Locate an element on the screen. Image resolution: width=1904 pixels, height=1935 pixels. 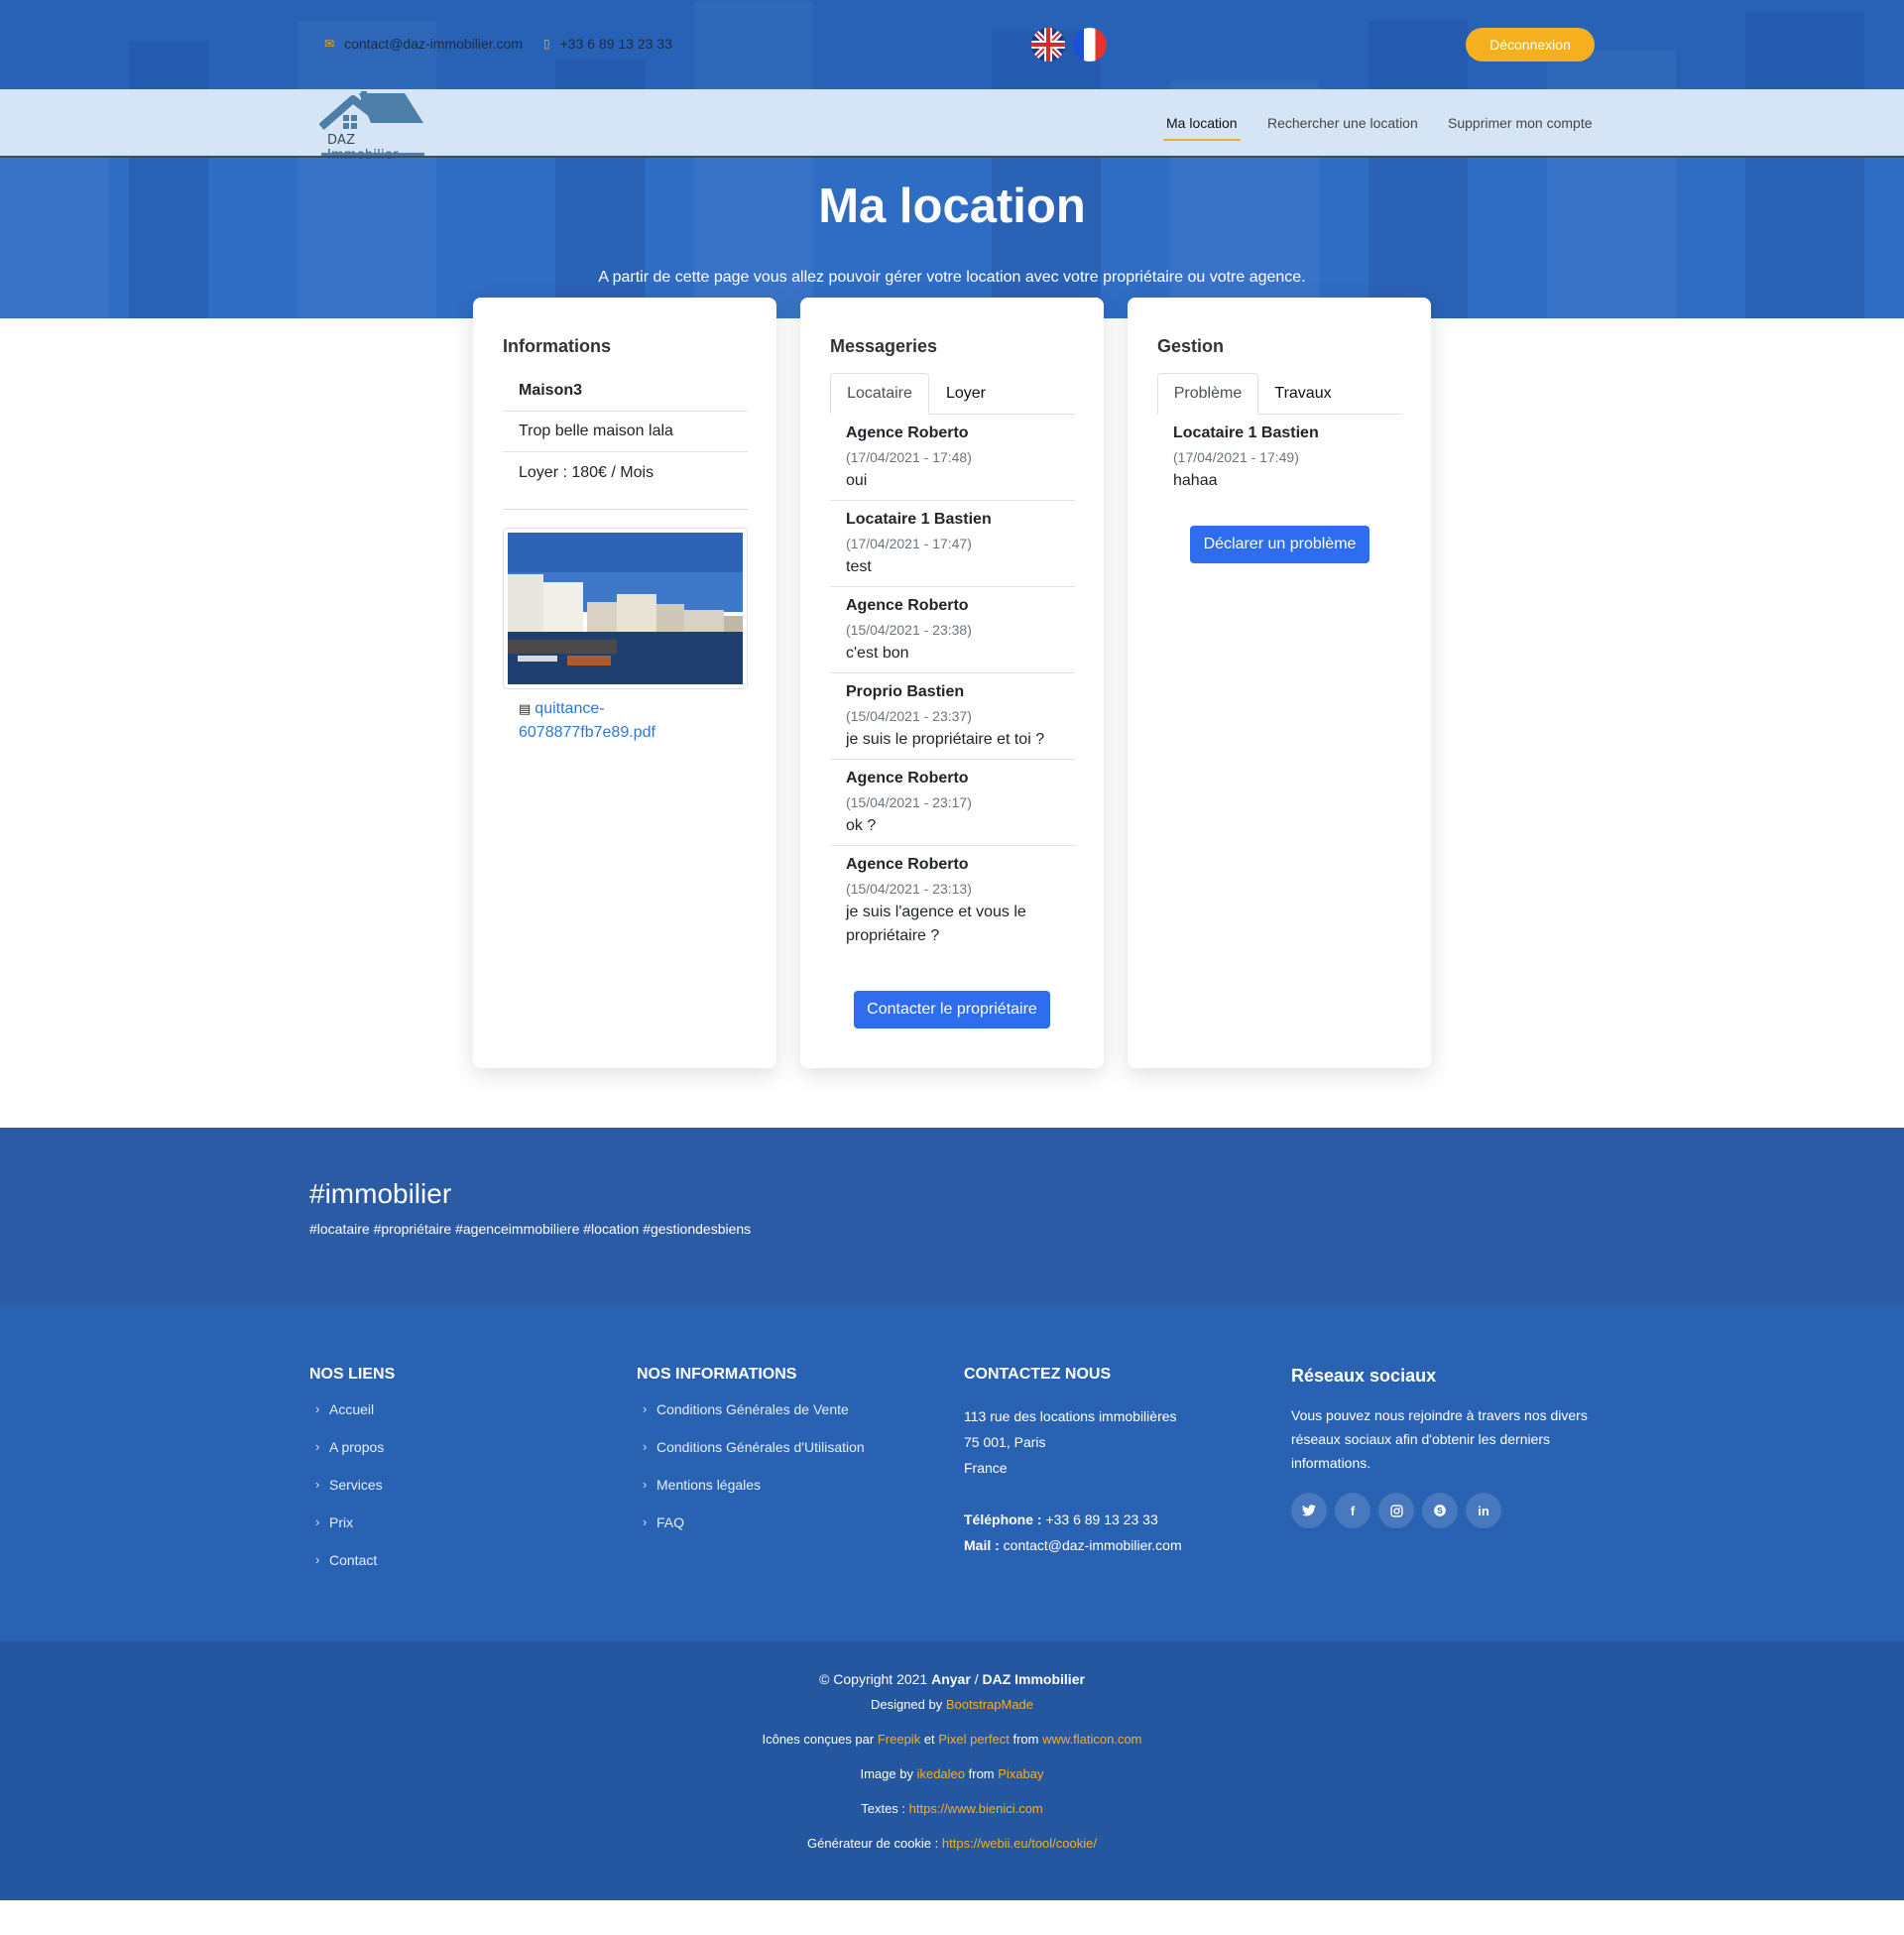
footer-link-accueil: › Accueil is located at coordinates (346, 1420).